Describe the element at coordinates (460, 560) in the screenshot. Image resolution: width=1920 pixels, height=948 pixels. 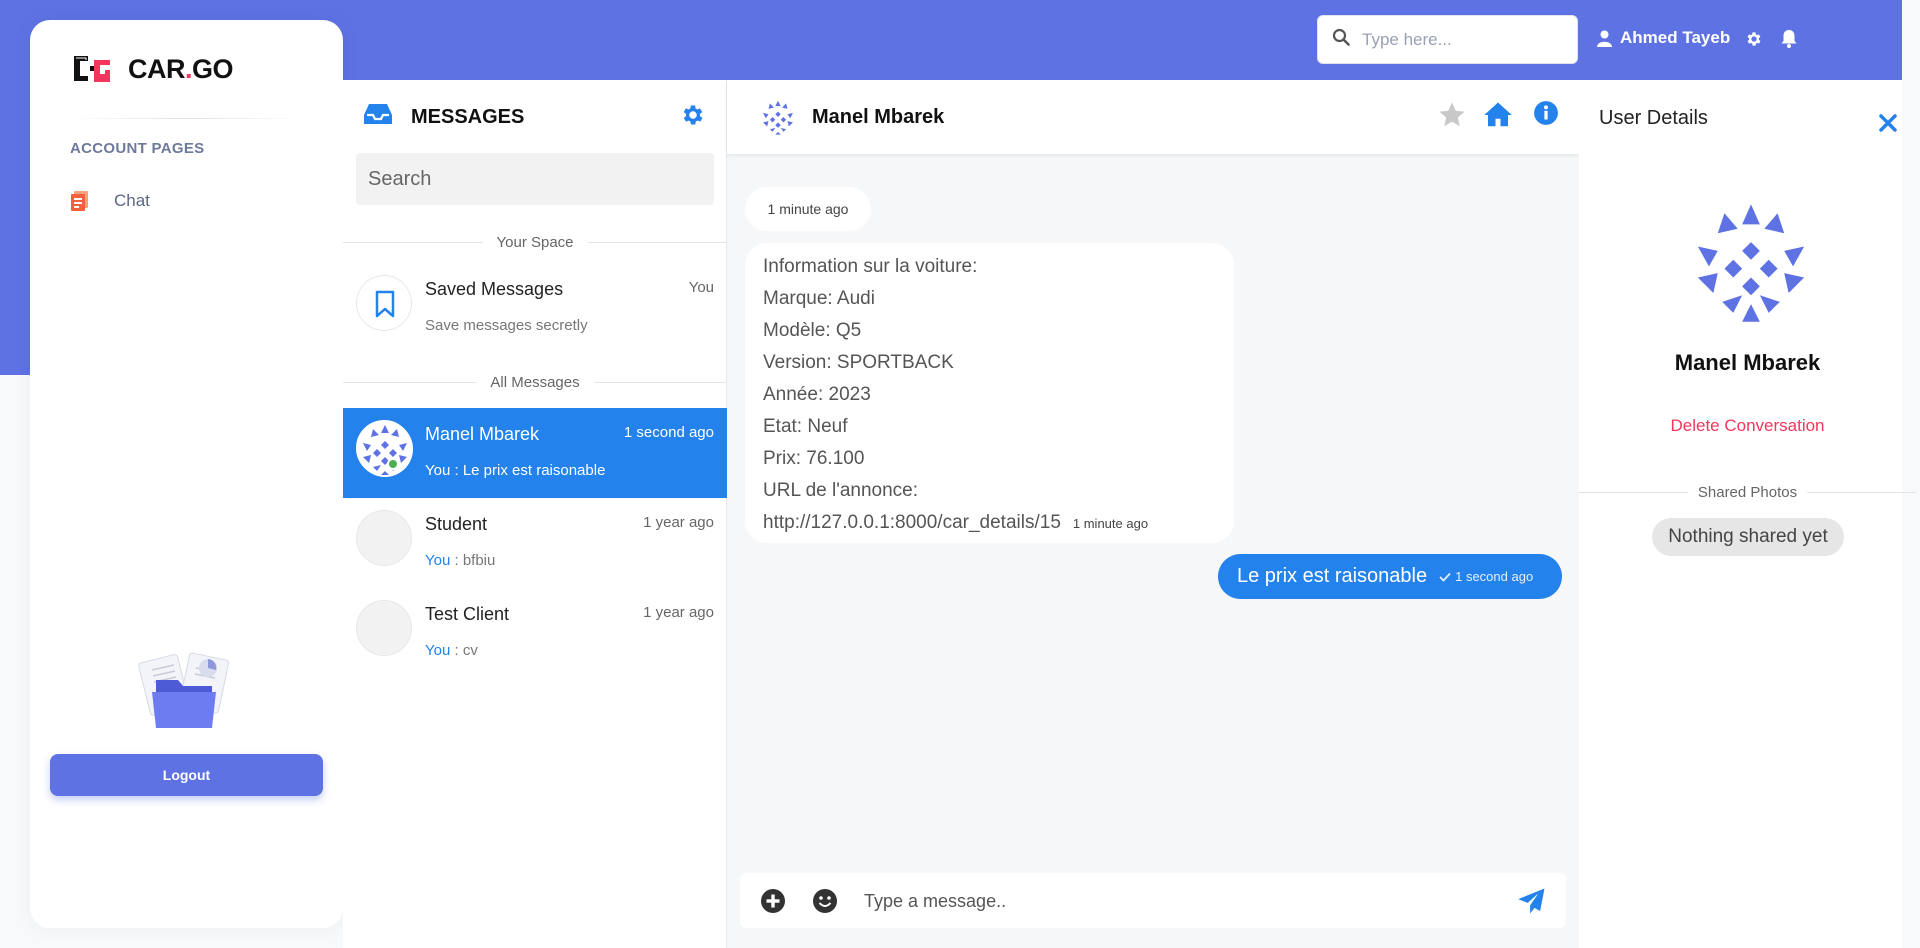
I see `conversation-preview: You : bfbiu` at that location.